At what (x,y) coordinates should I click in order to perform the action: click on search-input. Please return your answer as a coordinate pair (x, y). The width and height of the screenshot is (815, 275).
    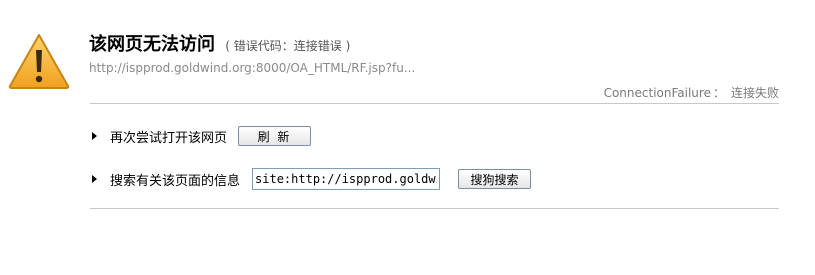
    Looking at the image, I should click on (346, 179).